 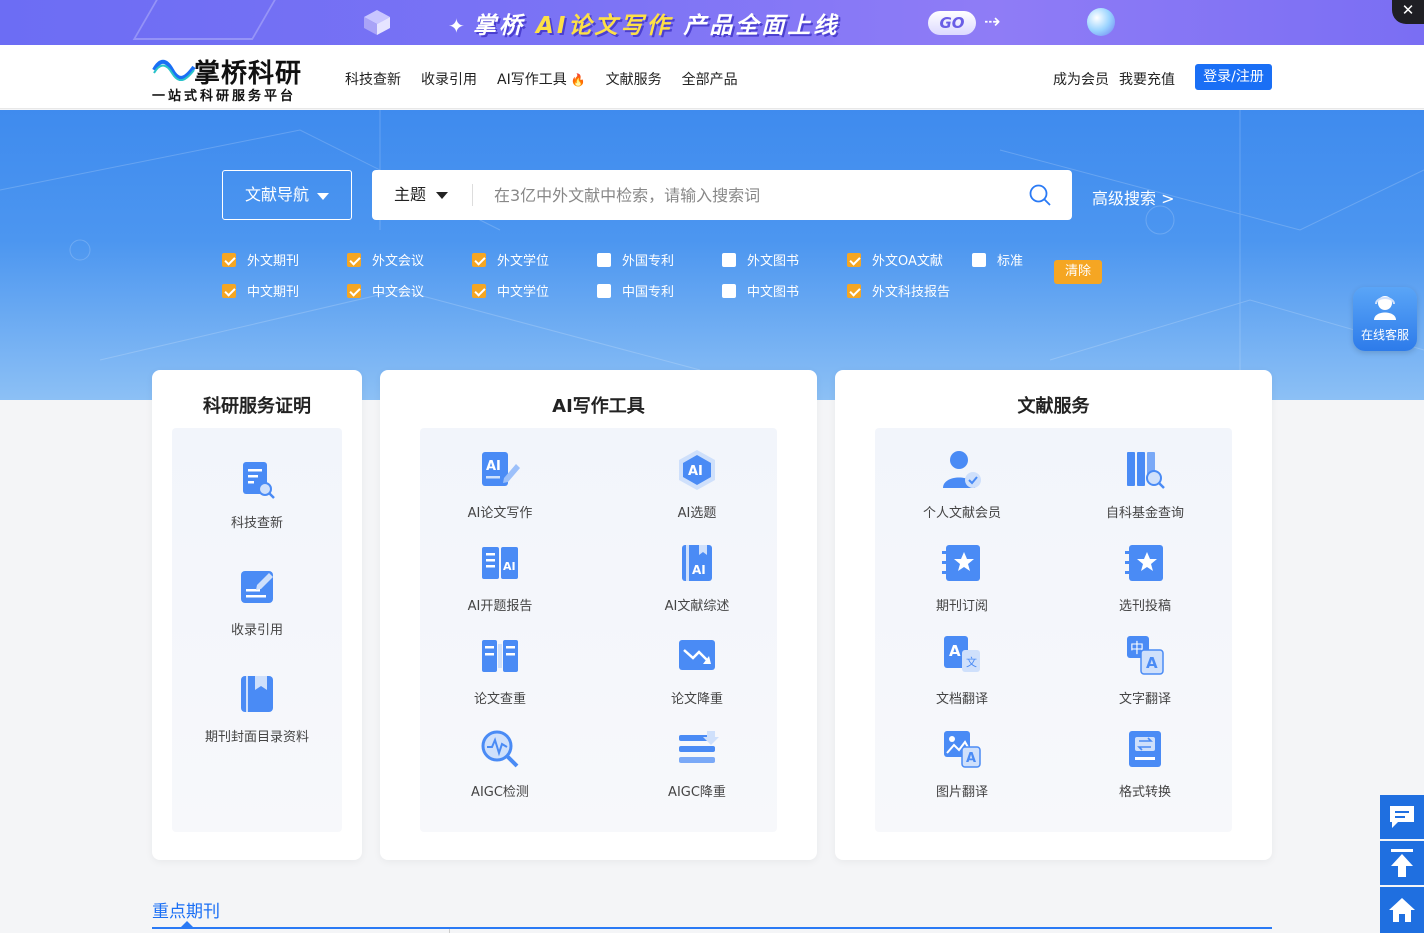 I want to click on home-button, so click(x=1402, y=910).